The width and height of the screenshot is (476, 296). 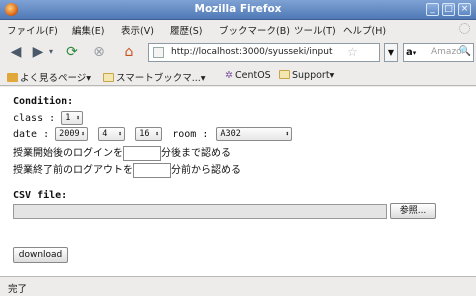 What do you see at coordinates (72, 134) in the screenshot?
I see `year-select: 2009 ⬍` at bounding box center [72, 134].